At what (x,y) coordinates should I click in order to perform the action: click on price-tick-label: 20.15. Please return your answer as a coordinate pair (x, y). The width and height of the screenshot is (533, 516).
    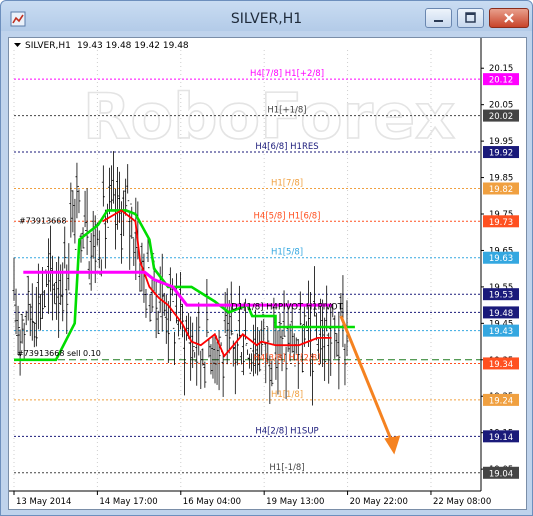
    Looking at the image, I should click on (501, 69).